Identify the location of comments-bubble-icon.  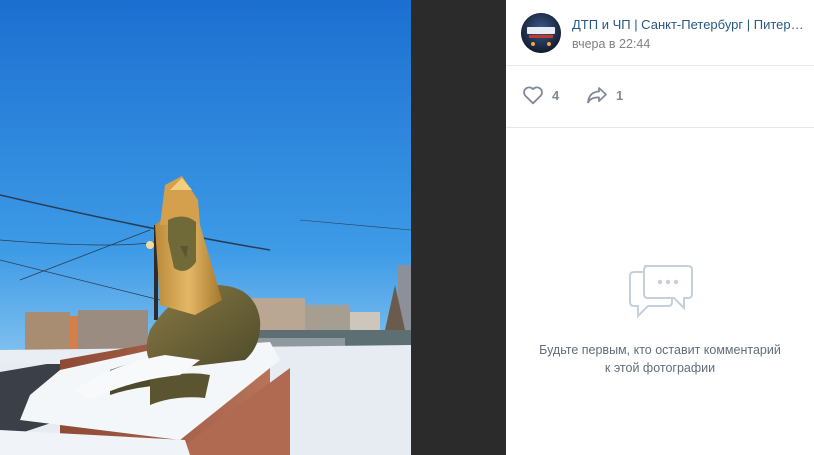
(661, 292).